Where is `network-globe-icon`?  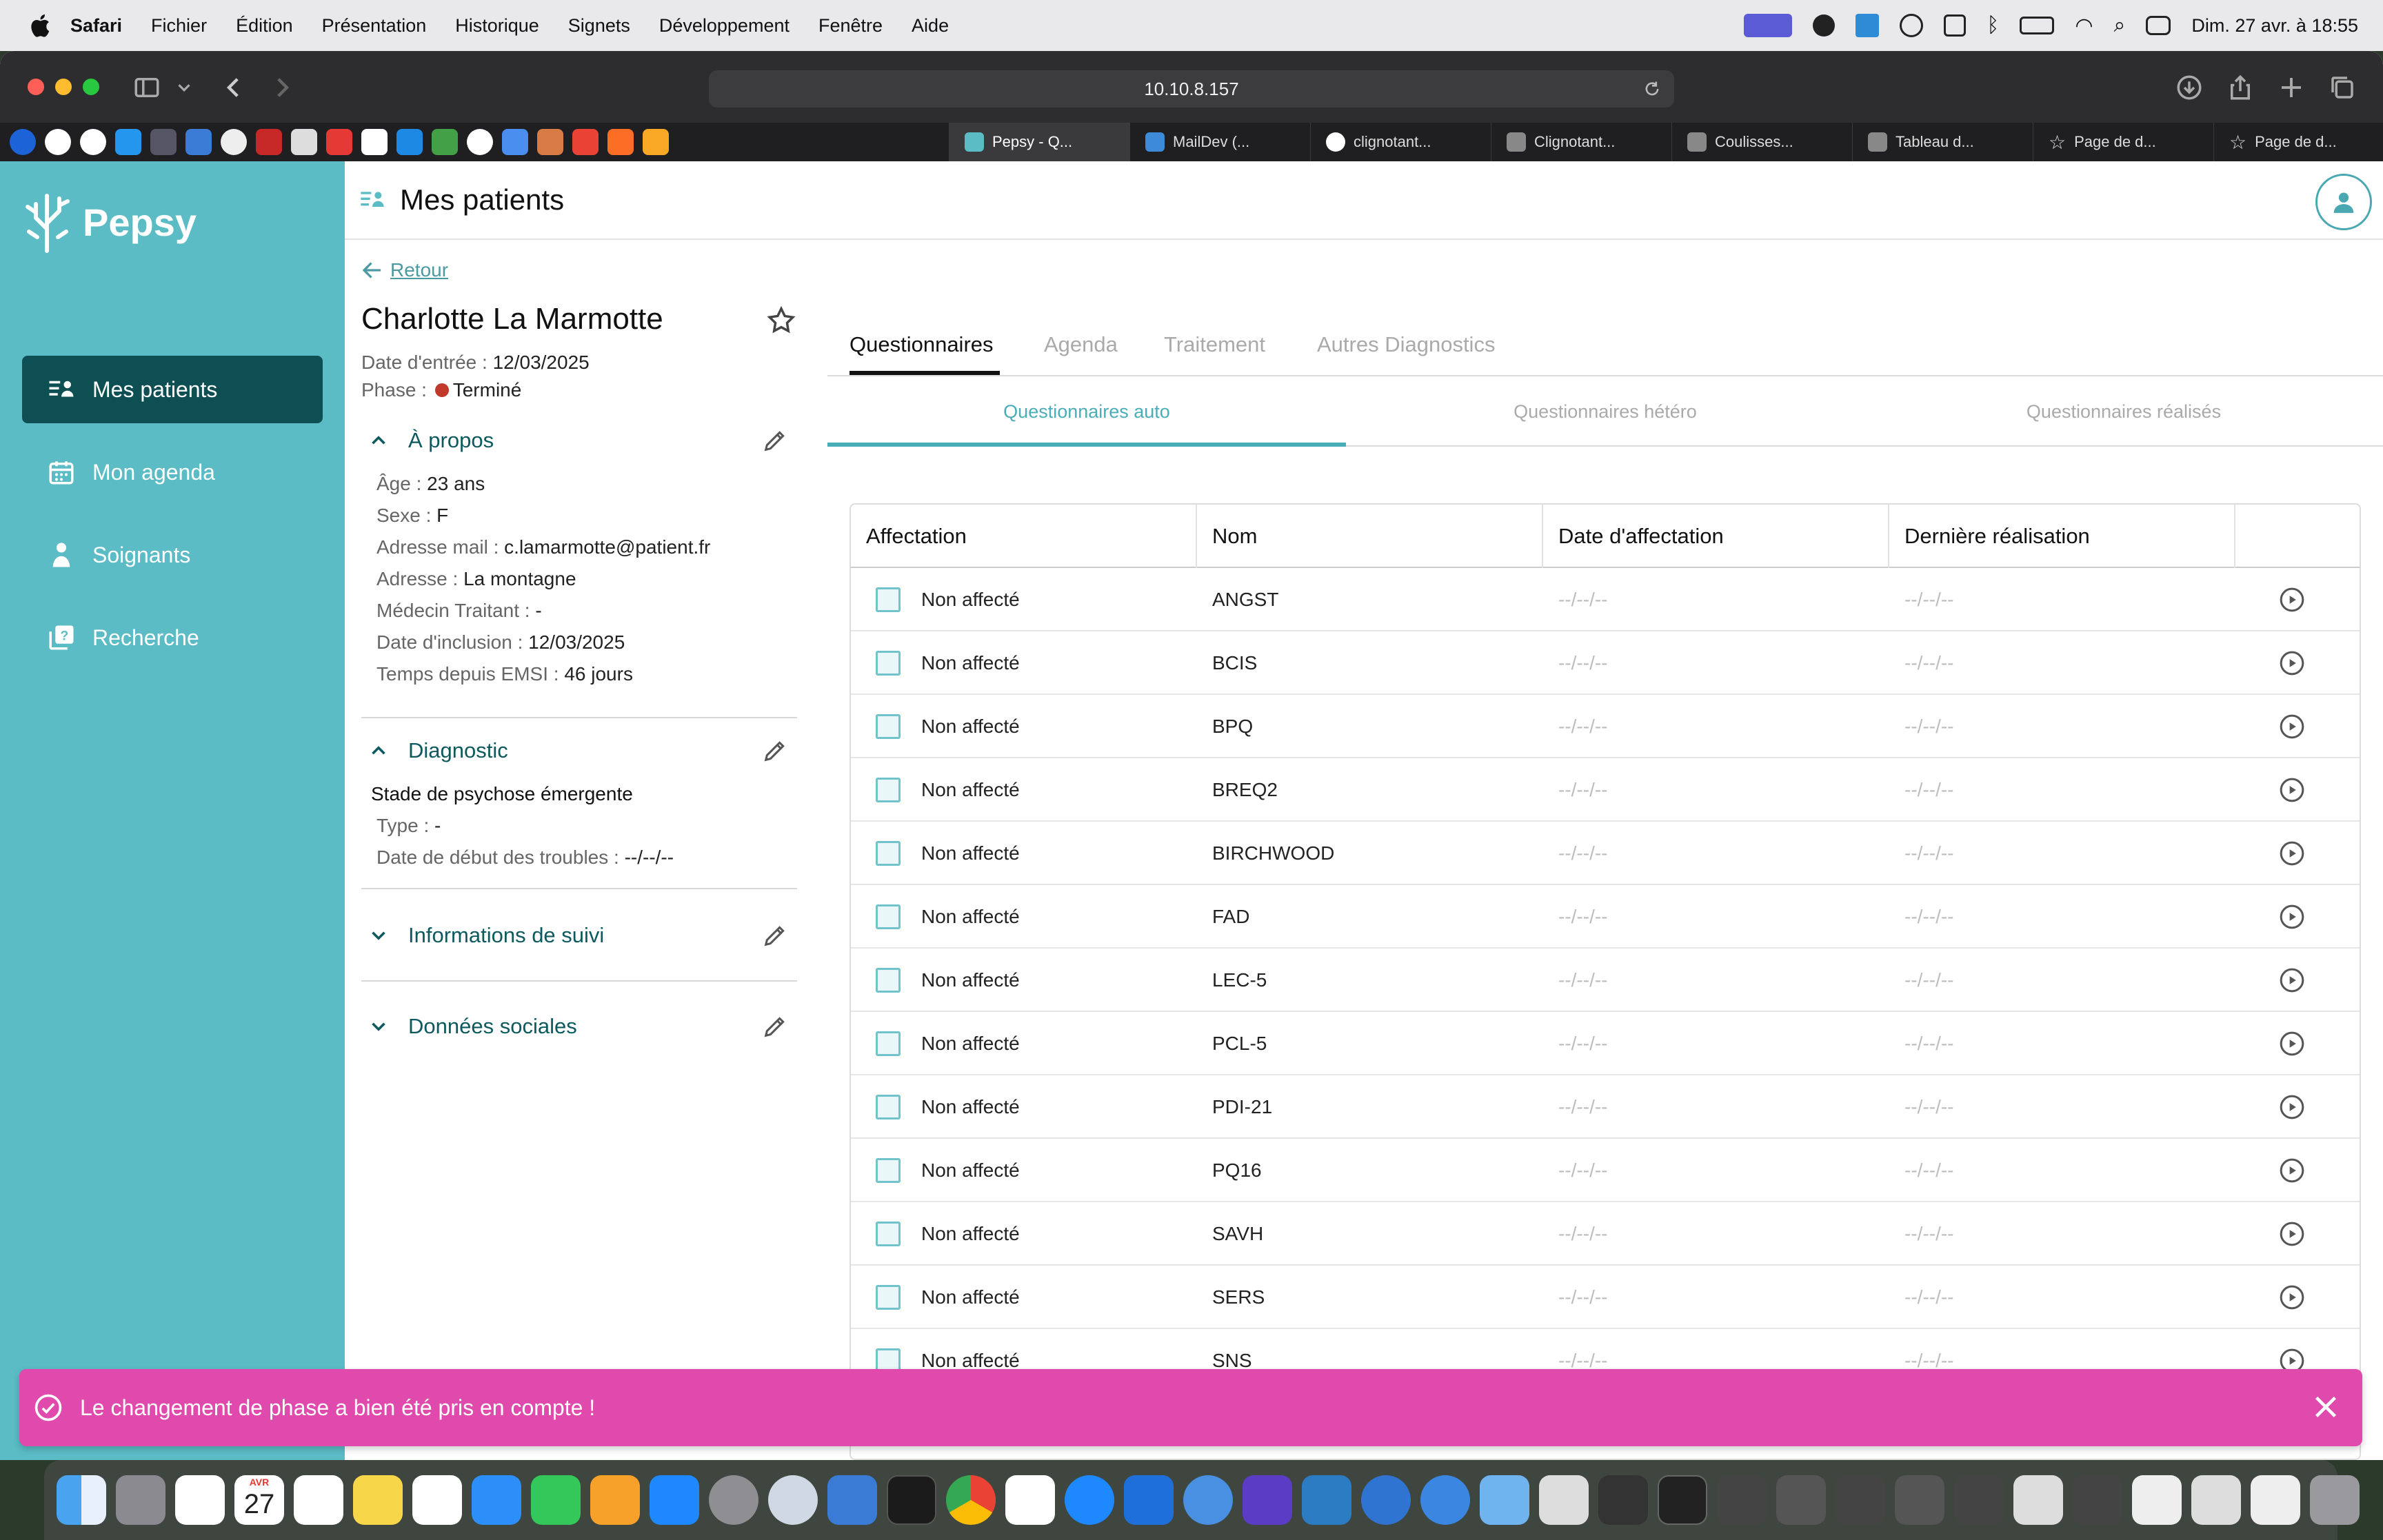
network-globe-icon is located at coordinates (1445, 1500).